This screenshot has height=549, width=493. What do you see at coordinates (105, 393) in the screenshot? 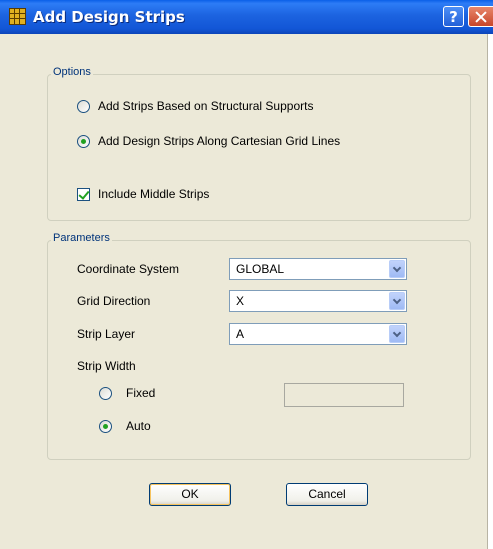
I see `radio-fixed-width` at bounding box center [105, 393].